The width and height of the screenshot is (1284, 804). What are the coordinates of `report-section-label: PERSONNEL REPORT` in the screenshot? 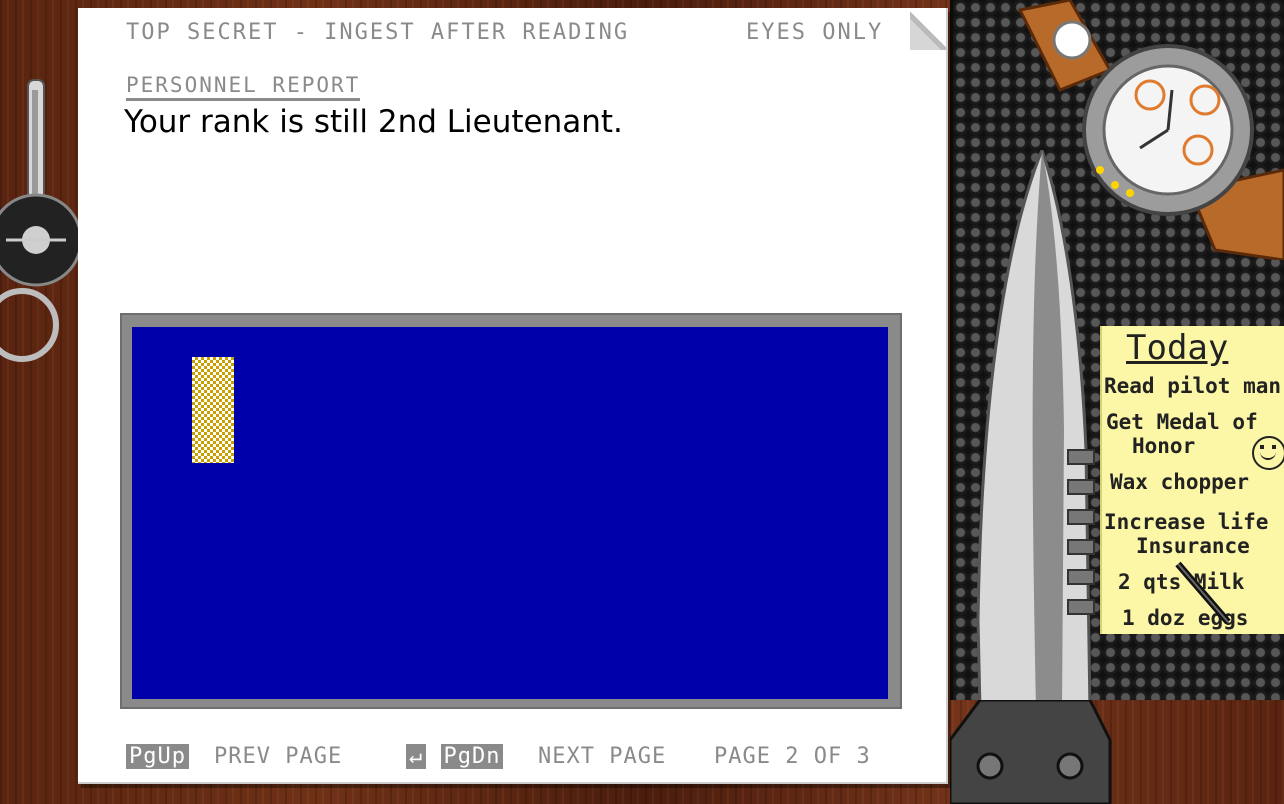 It's located at (243, 86).